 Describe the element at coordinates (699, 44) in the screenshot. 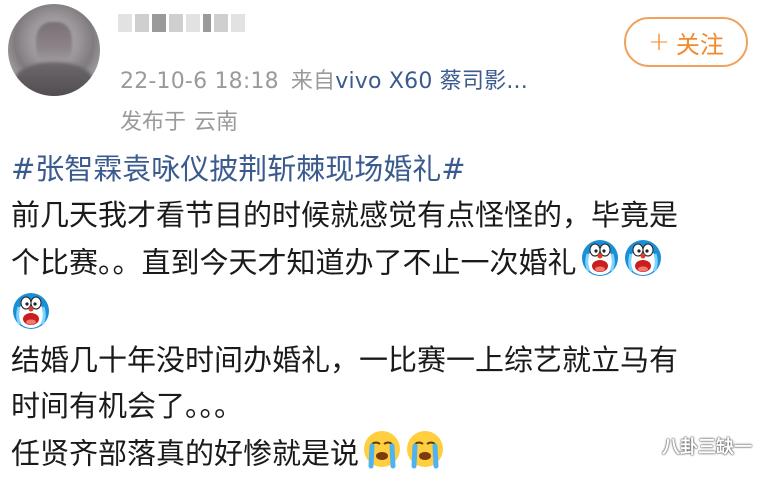

I see `follow-label: 关注` at that location.